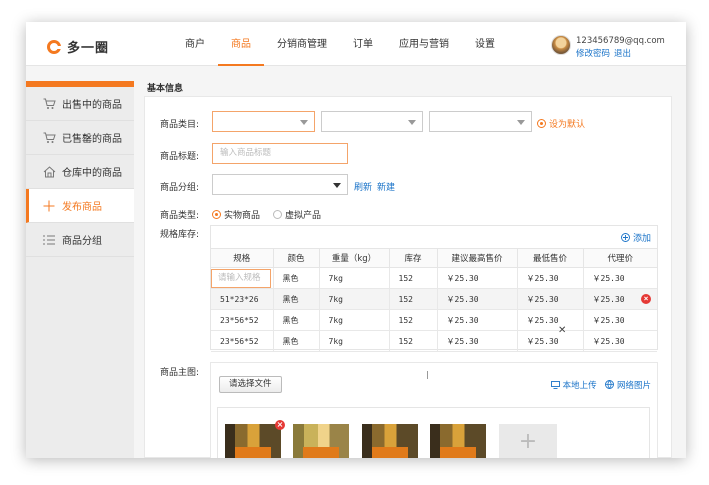 Image resolution: width=709 pixels, height=485 pixels. Describe the element at coordinates (641, 239) in the screenshot. I see `add-spec-label: 添加` at that location.